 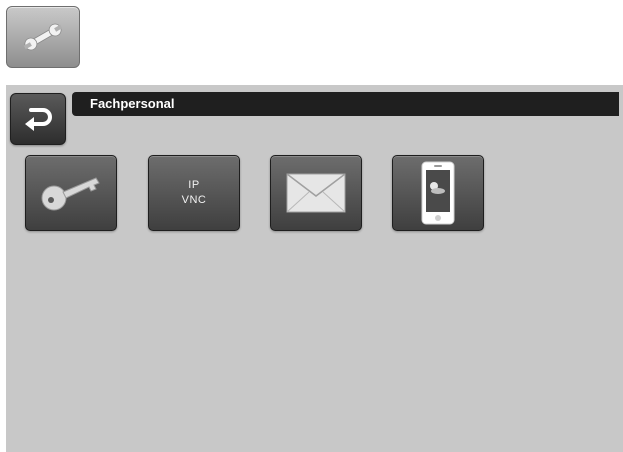 I want to click on smartphone-icon, so click(x=438, y=193).